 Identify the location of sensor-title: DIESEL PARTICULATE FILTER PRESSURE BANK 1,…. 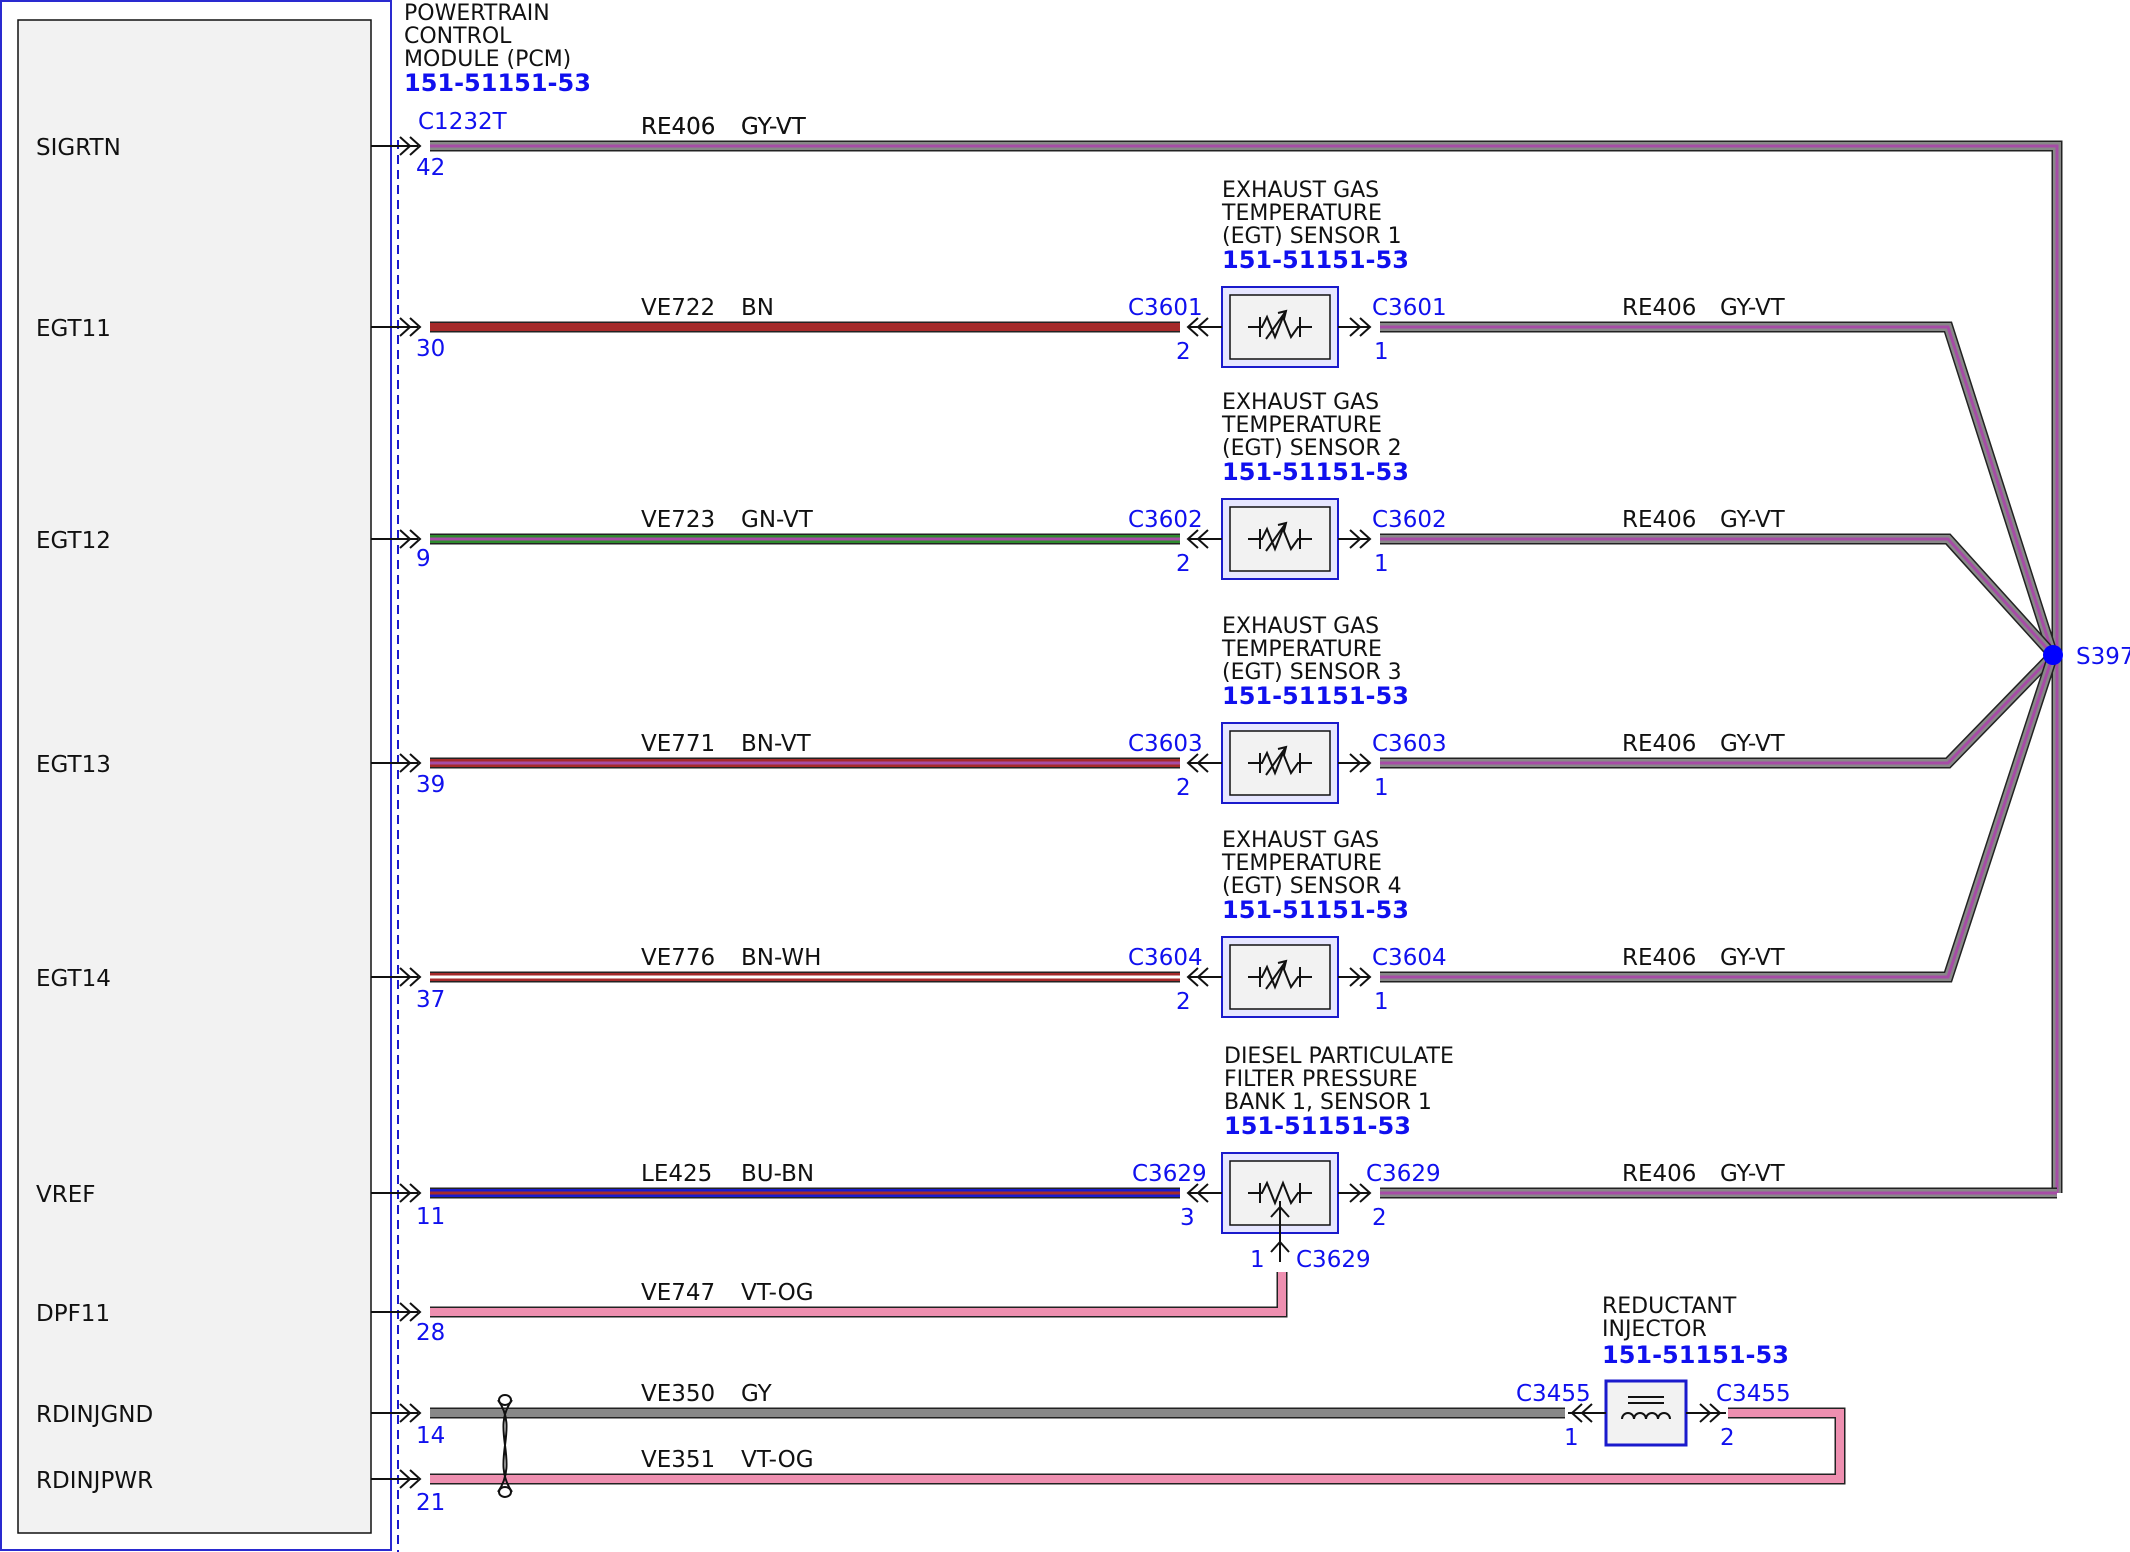
(1339, 1079).